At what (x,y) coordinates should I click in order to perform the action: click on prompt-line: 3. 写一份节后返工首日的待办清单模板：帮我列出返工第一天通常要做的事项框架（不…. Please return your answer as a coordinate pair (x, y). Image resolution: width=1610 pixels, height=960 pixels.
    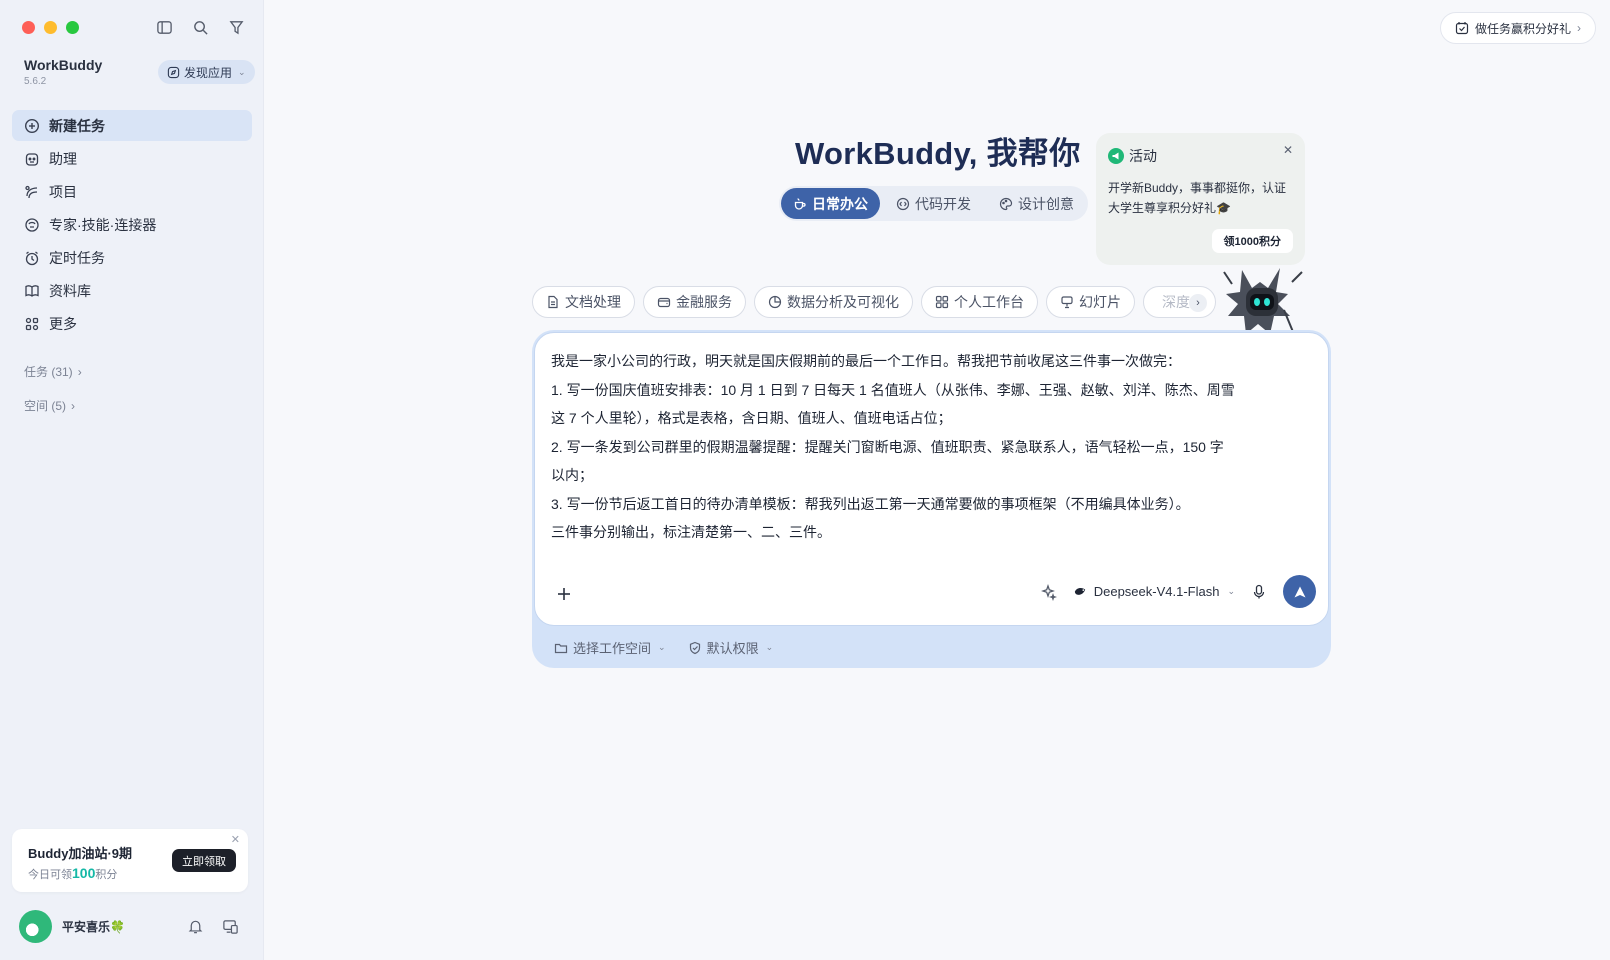
    Looking at the image, I should click on (870, 503).